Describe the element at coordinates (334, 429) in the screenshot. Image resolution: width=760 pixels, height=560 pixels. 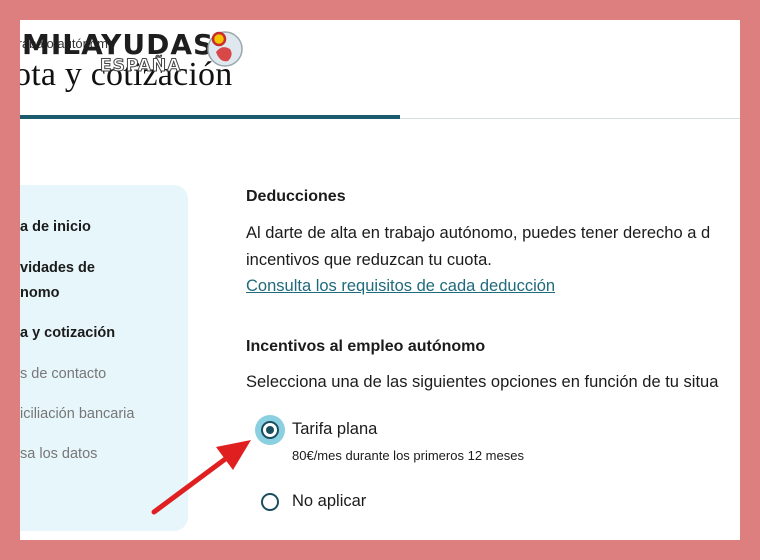
I see `tarifa-plana-label: Tarifa plana` at that location.